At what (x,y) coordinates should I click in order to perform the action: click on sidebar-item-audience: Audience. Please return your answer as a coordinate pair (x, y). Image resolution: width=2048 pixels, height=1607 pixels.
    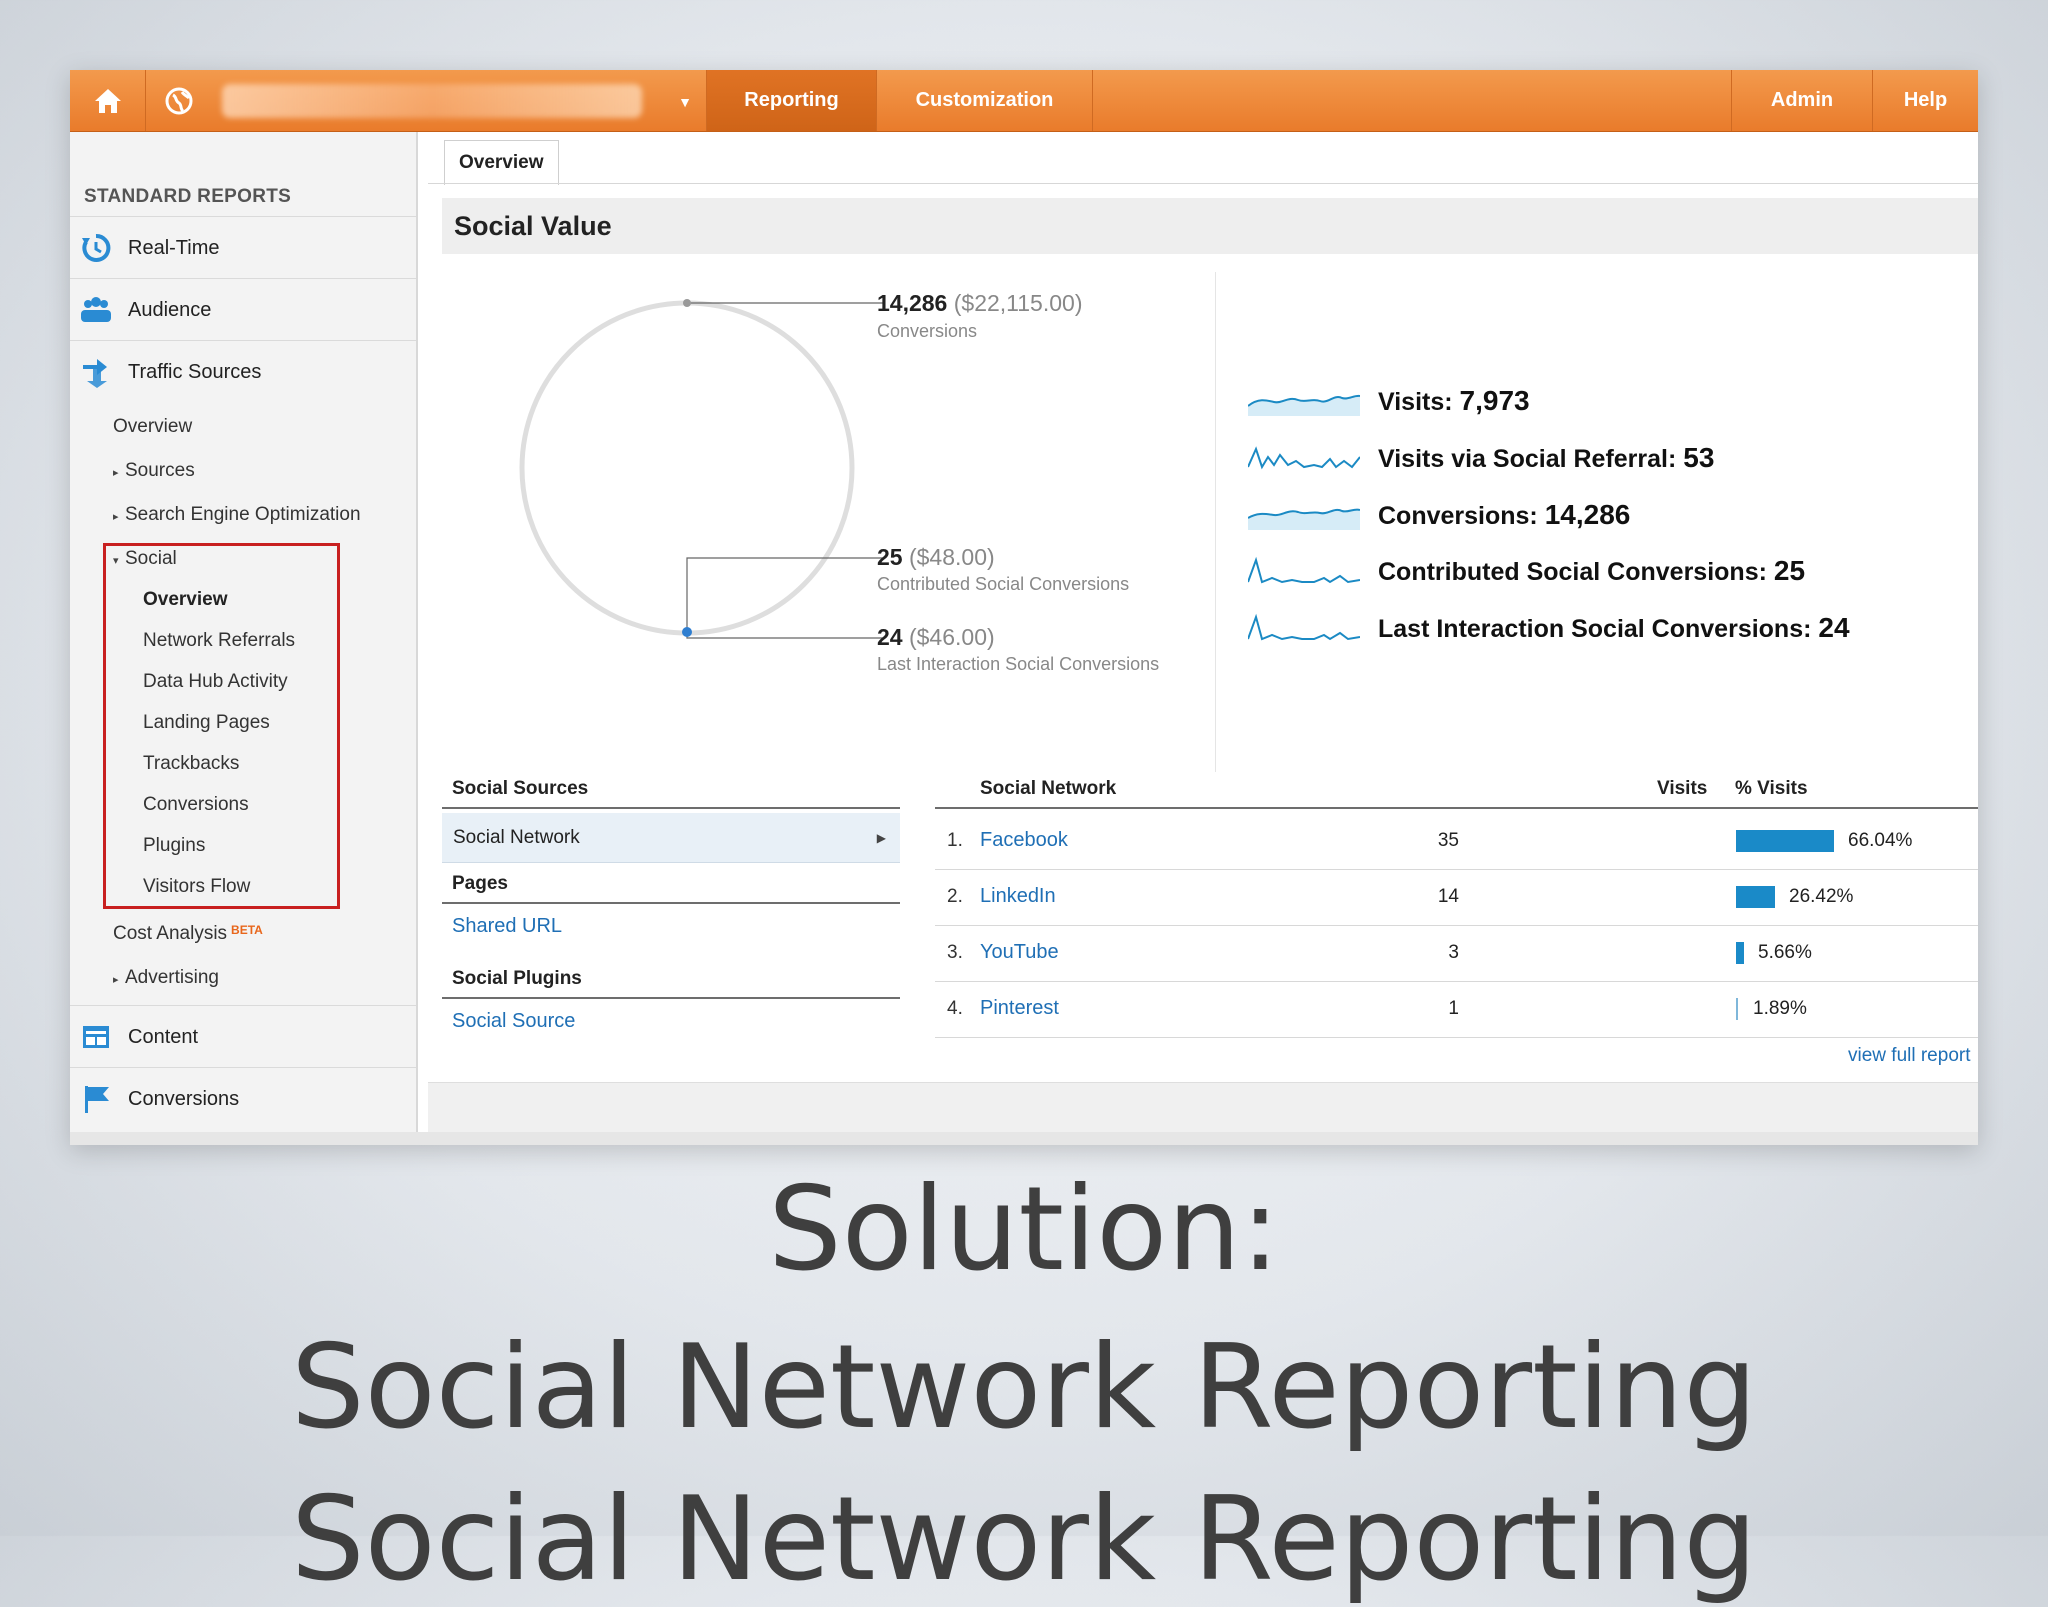
    Looking at the image, I should click on (243, 309).